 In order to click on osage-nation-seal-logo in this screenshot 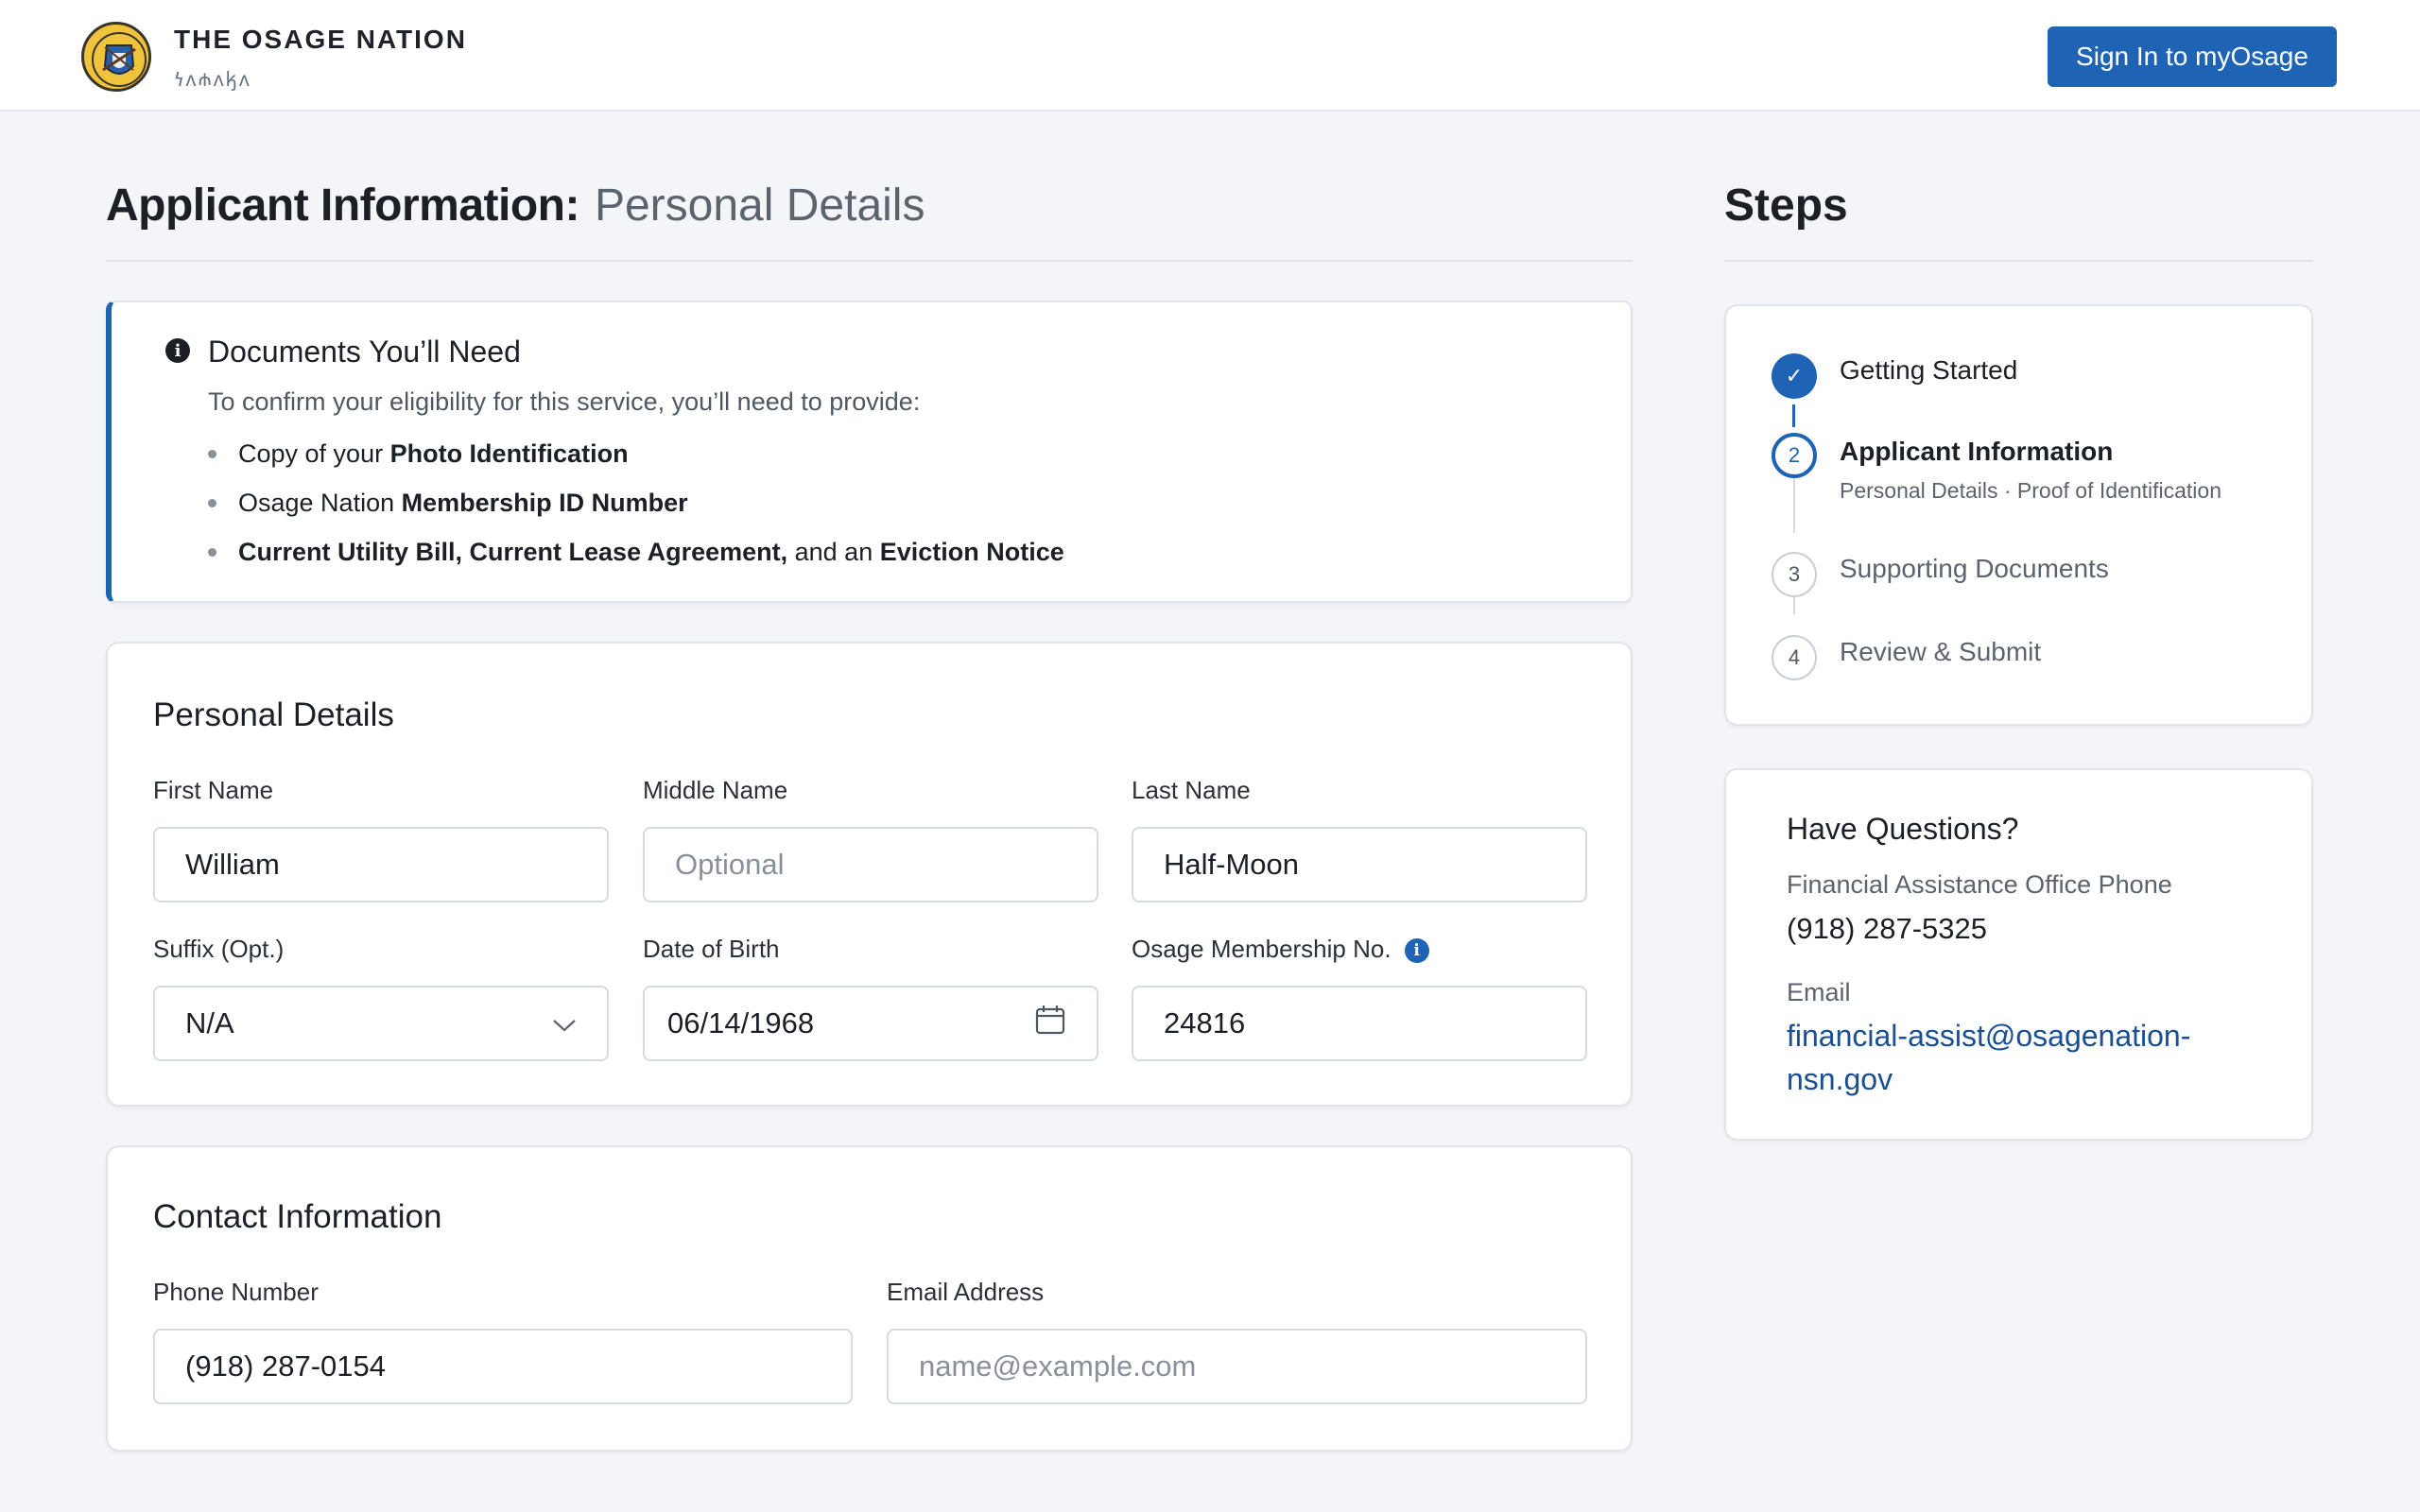, I will do `click(116, 57)`.